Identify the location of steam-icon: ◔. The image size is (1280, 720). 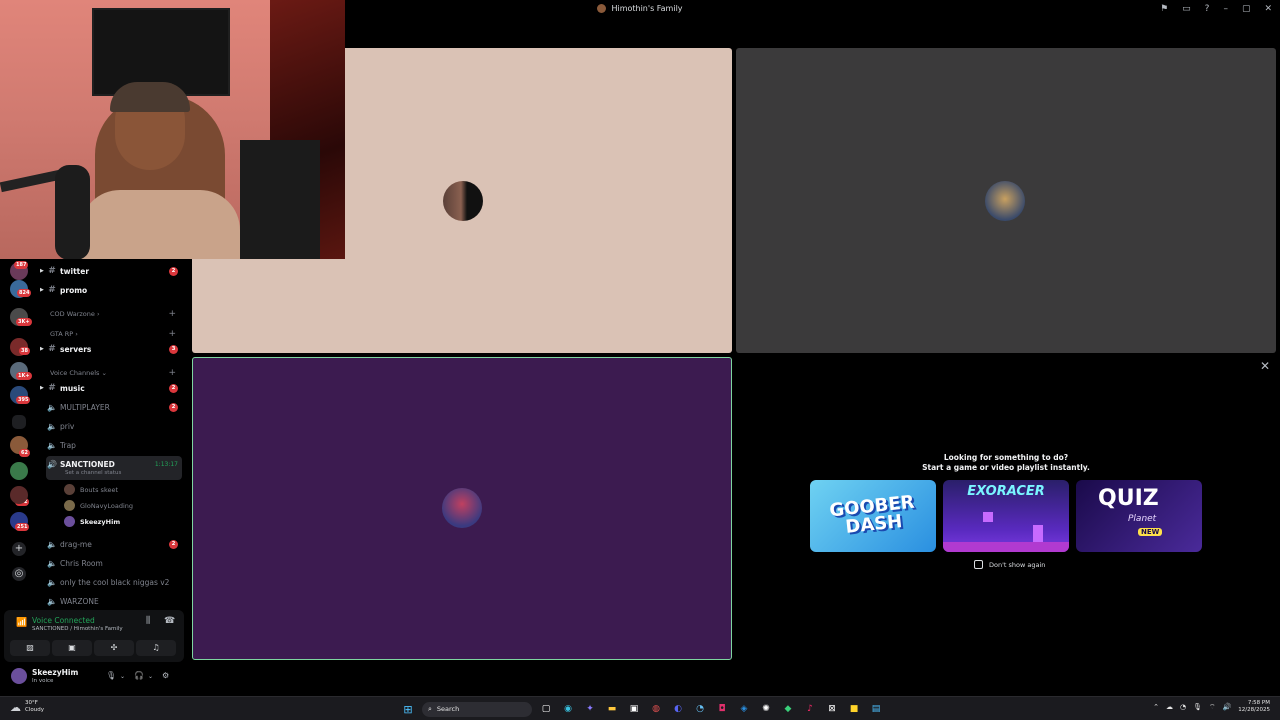
(700, 709).